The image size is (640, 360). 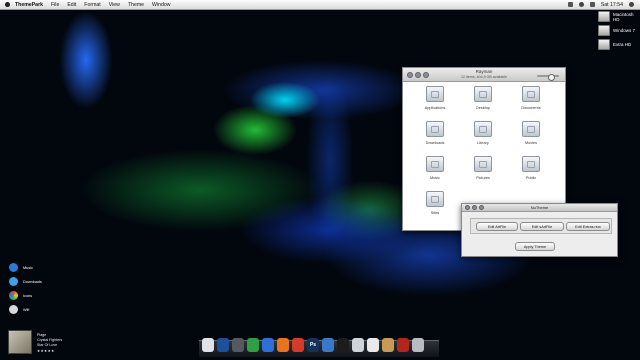 I want to click on finder-item-public: Public, so click(x=531, y=168).